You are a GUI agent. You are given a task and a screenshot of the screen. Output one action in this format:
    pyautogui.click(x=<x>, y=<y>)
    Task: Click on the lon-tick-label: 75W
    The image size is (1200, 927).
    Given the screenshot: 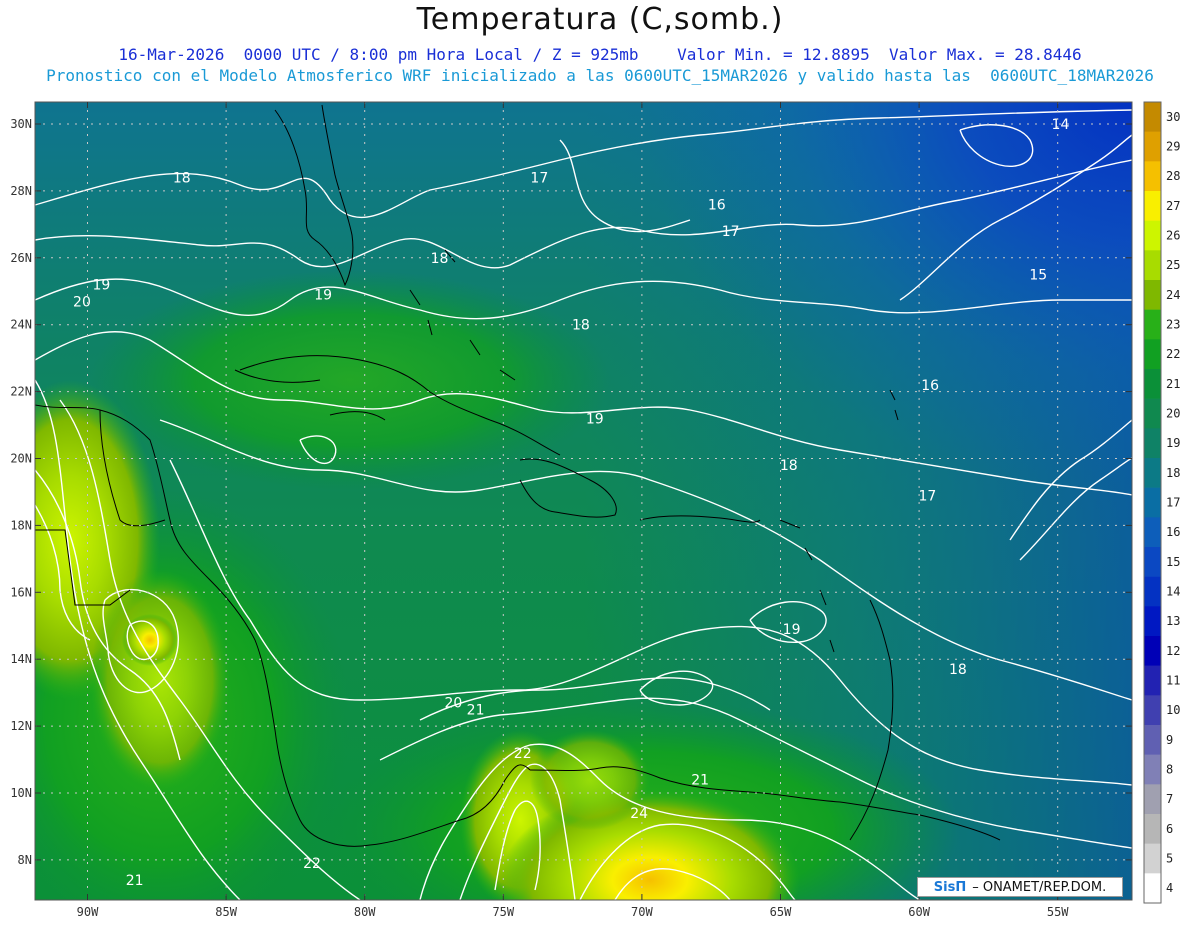 What is the action you would take?
    pyautogui.click(x=503, y=912)
    